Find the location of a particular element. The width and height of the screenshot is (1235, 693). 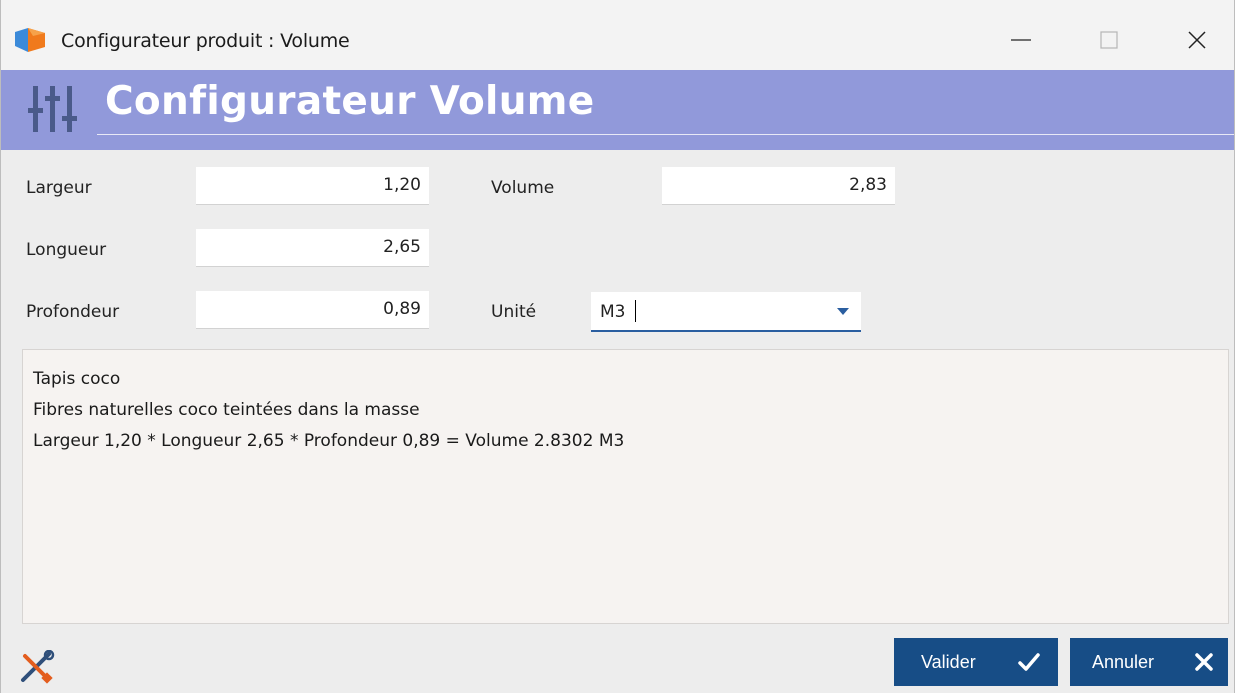

validate-button: Valider is located at coordinates (976, 662).